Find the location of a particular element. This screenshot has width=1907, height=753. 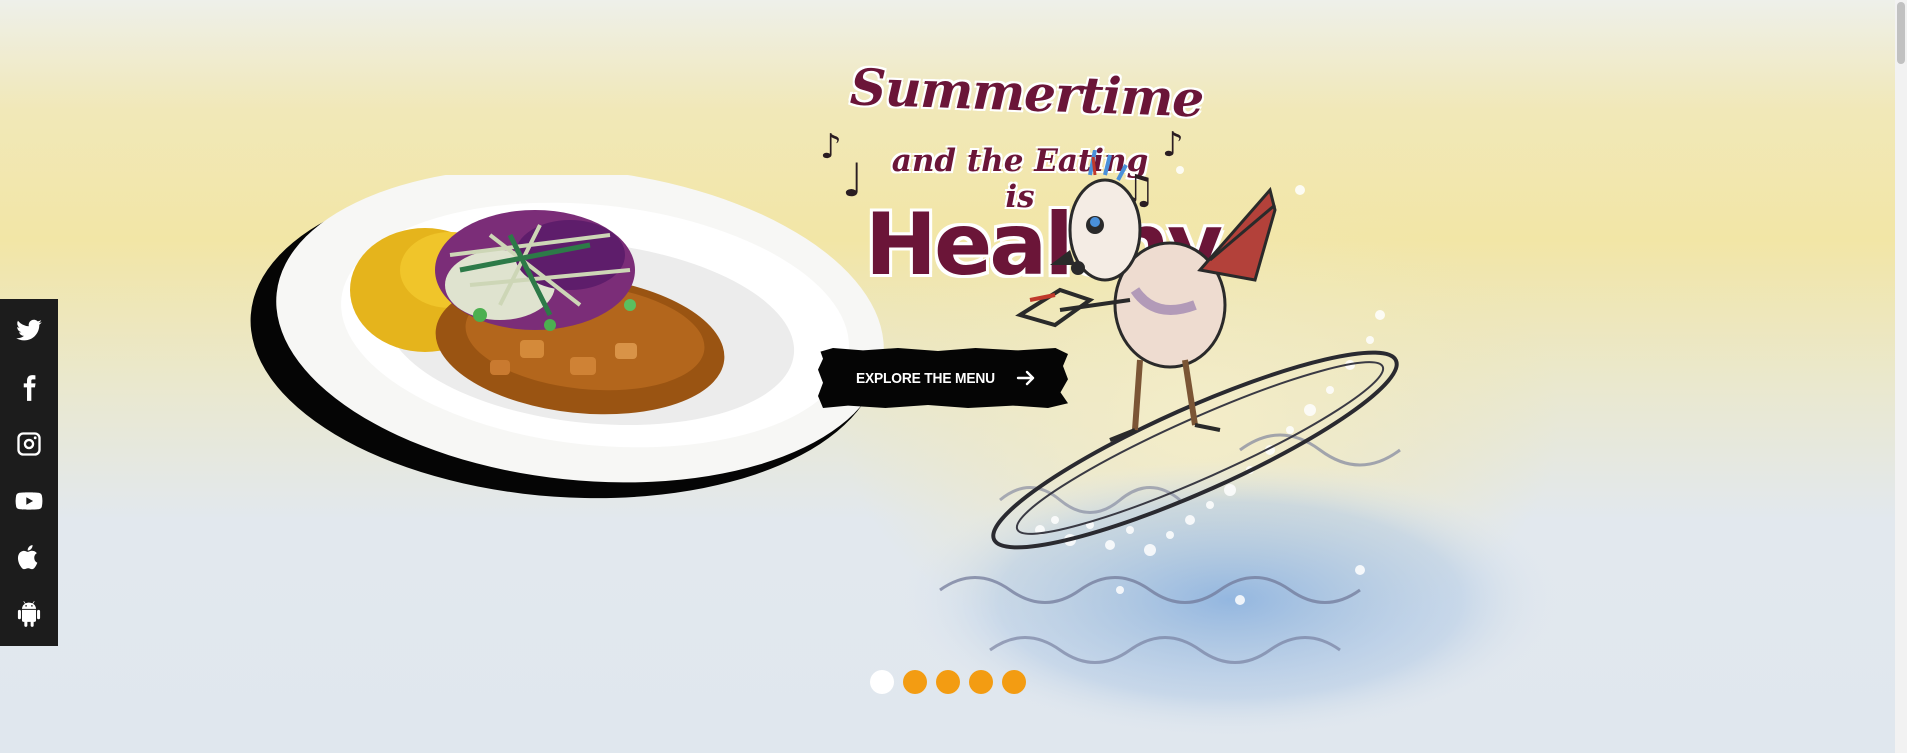

carousel-dots is located at coordinates (948, 682).